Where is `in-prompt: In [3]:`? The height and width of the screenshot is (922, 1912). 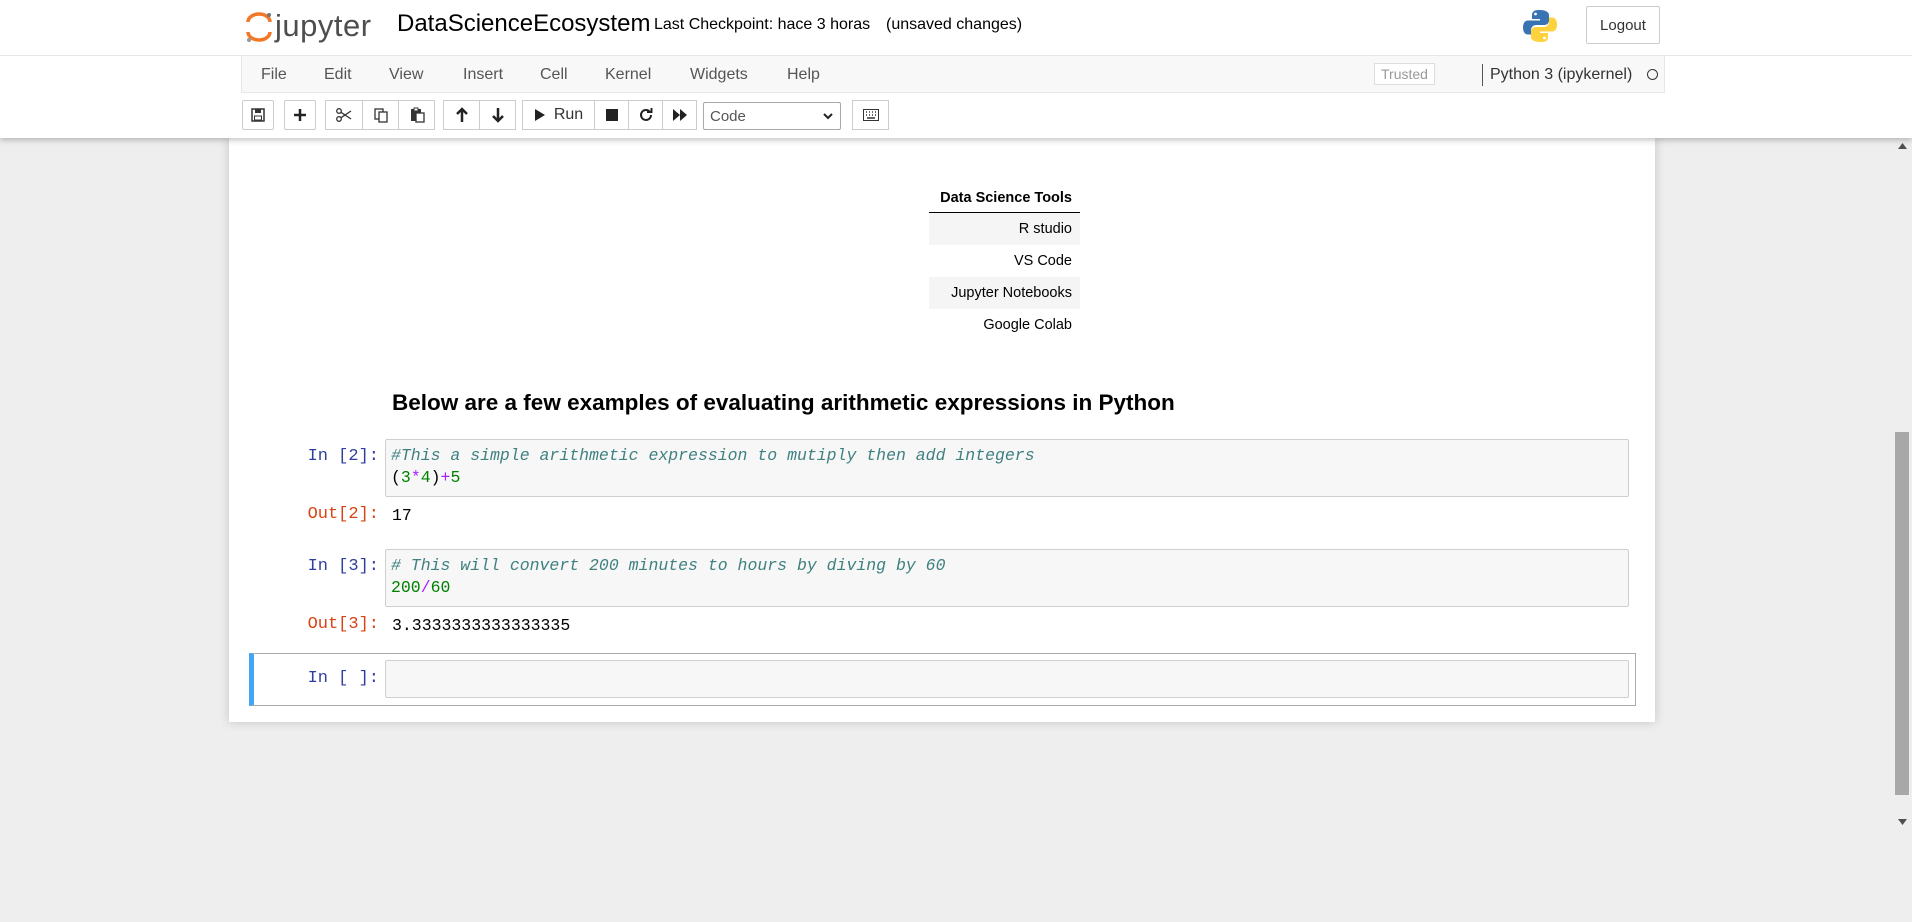
in-prompt: In [3]: is located at coordinates (343, 566).